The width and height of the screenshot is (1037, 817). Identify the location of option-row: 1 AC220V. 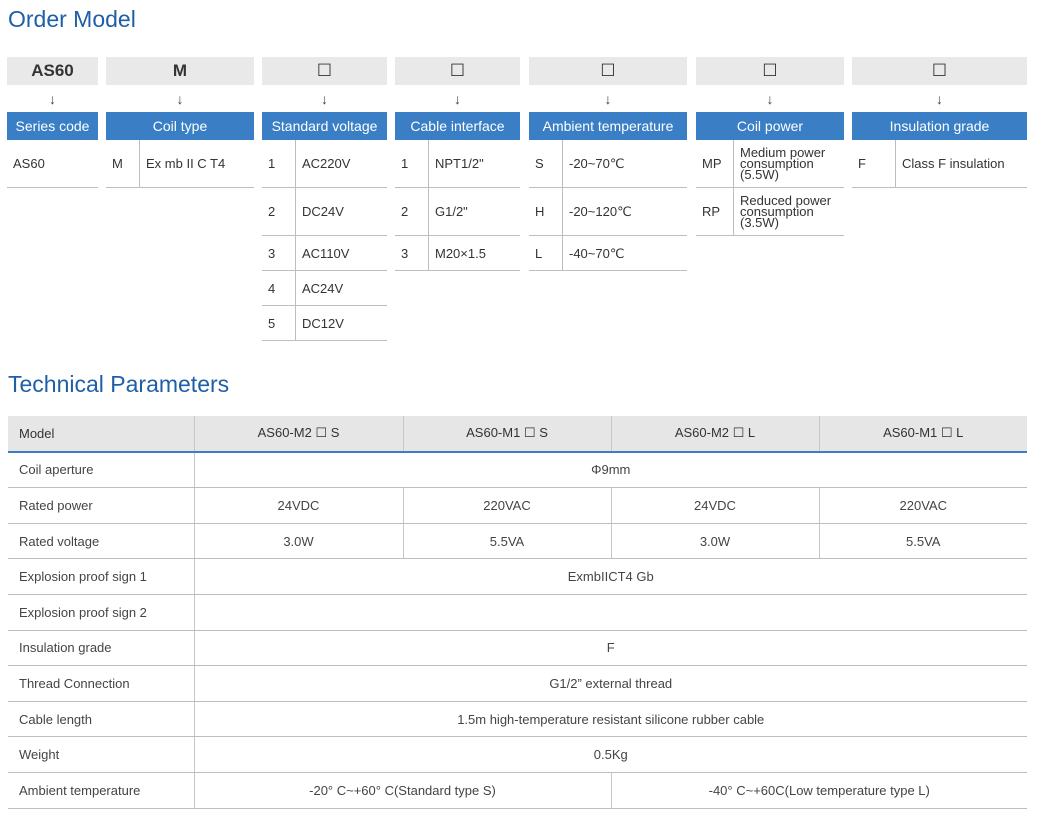
(324, 164).